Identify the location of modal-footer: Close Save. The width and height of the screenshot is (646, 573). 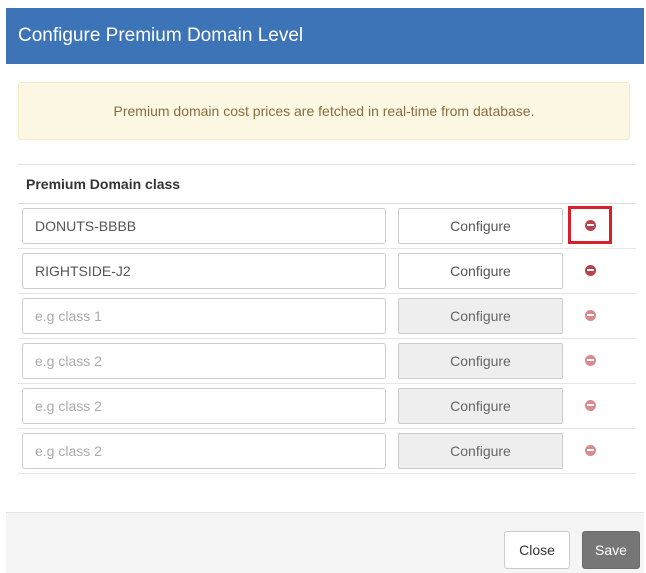
(325, 542).